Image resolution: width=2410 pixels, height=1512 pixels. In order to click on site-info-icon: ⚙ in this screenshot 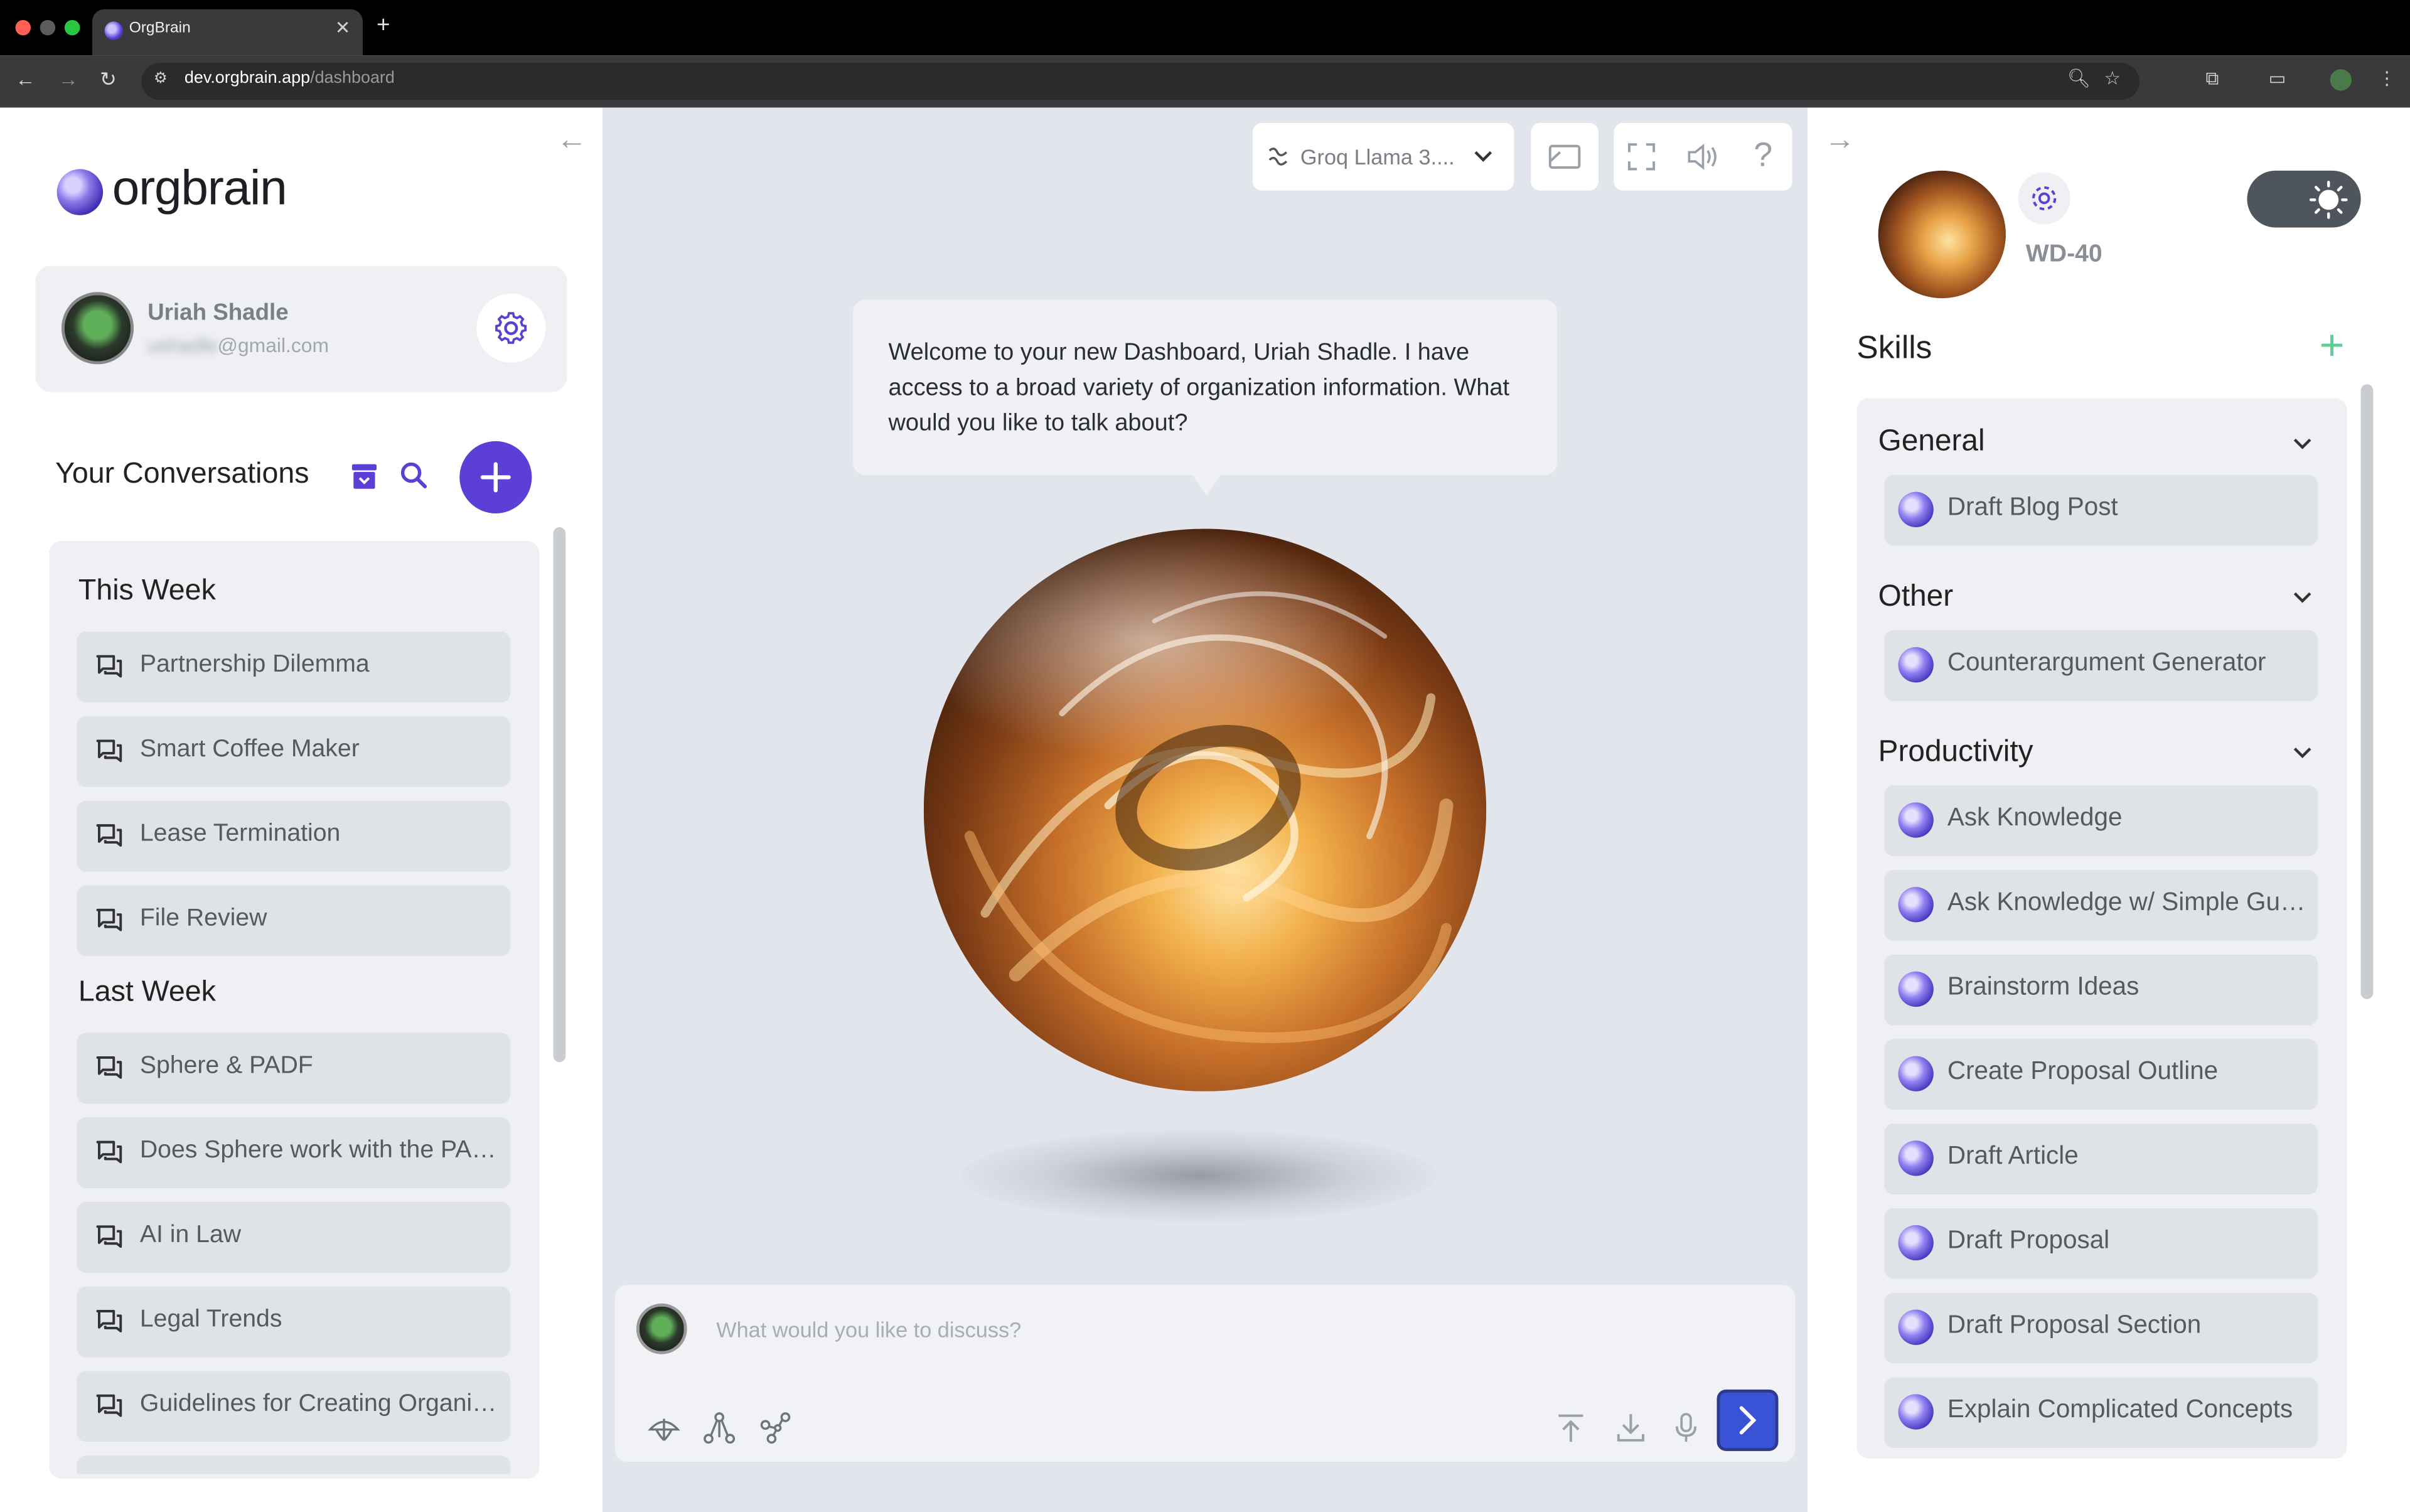, I will do `click(161, 79)`.